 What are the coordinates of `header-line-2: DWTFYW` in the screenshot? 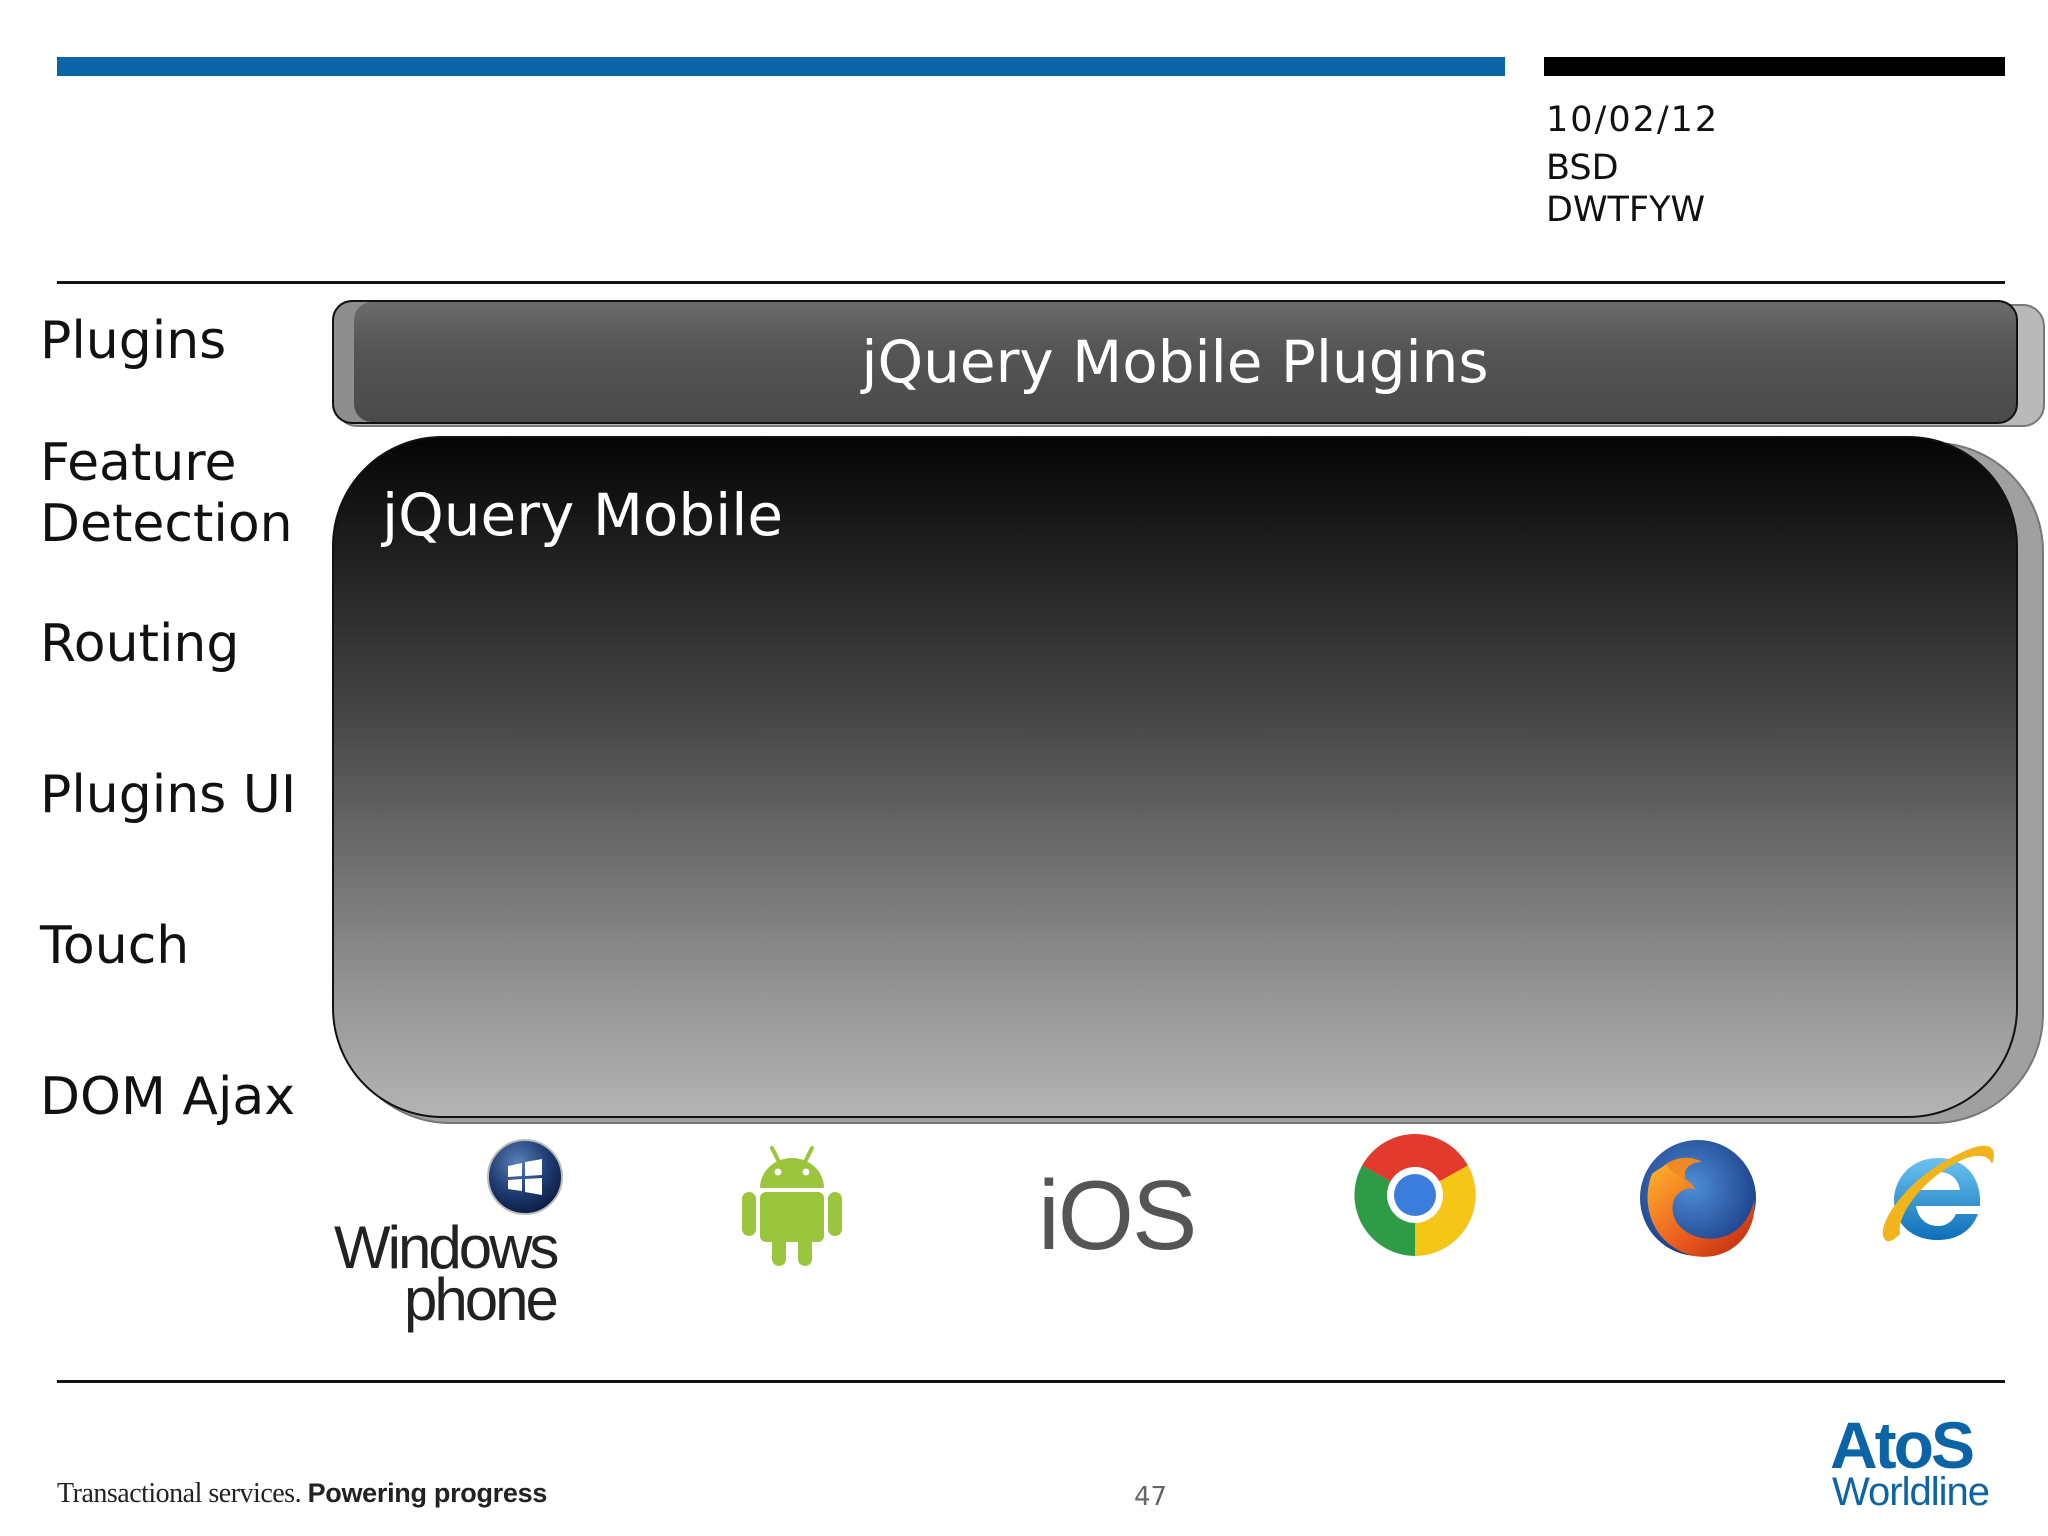 It's located at (1626, 210).